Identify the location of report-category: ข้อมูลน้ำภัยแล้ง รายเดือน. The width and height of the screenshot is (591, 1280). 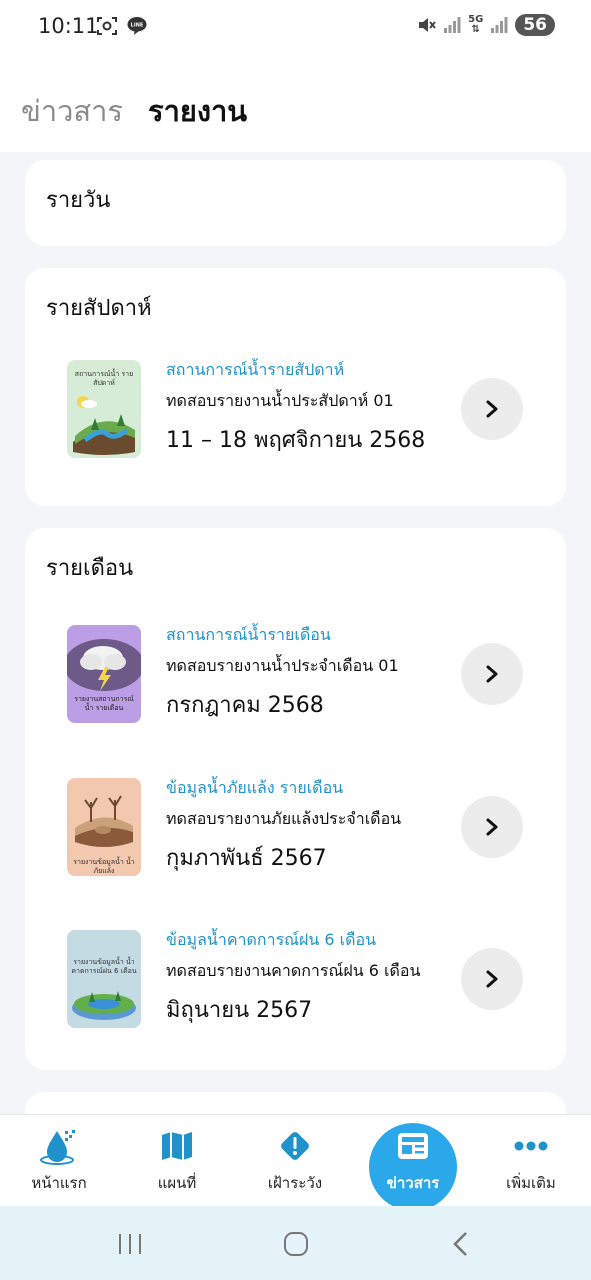
(255, 787).